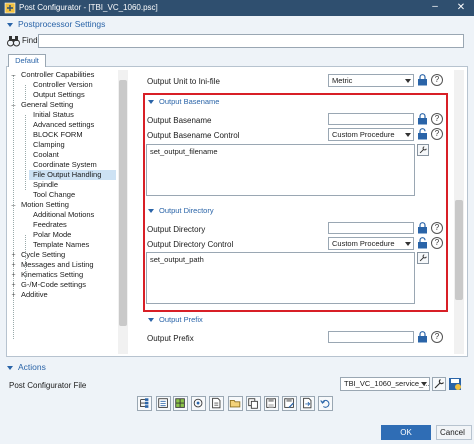  Describe the element at coordinates (62, 85) in the screenshot. I see `tree-item-controller-version: Controller Version` at that location.